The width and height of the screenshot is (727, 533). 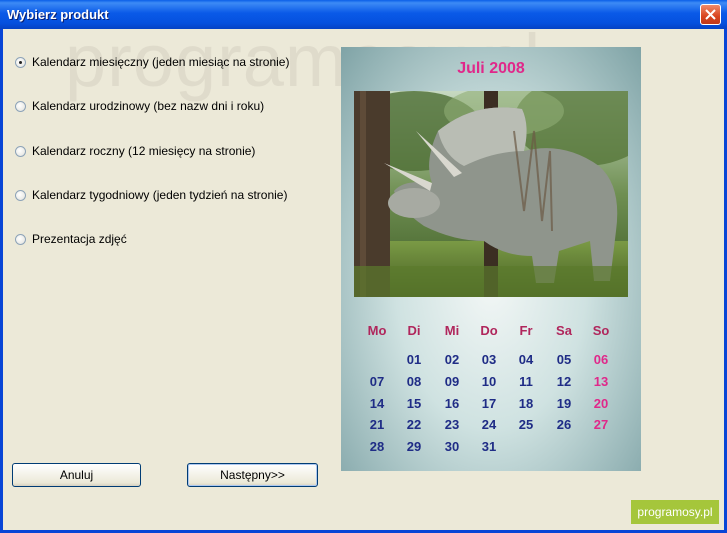 I want to click on day-cell: 21, so click(x=377, y=424).